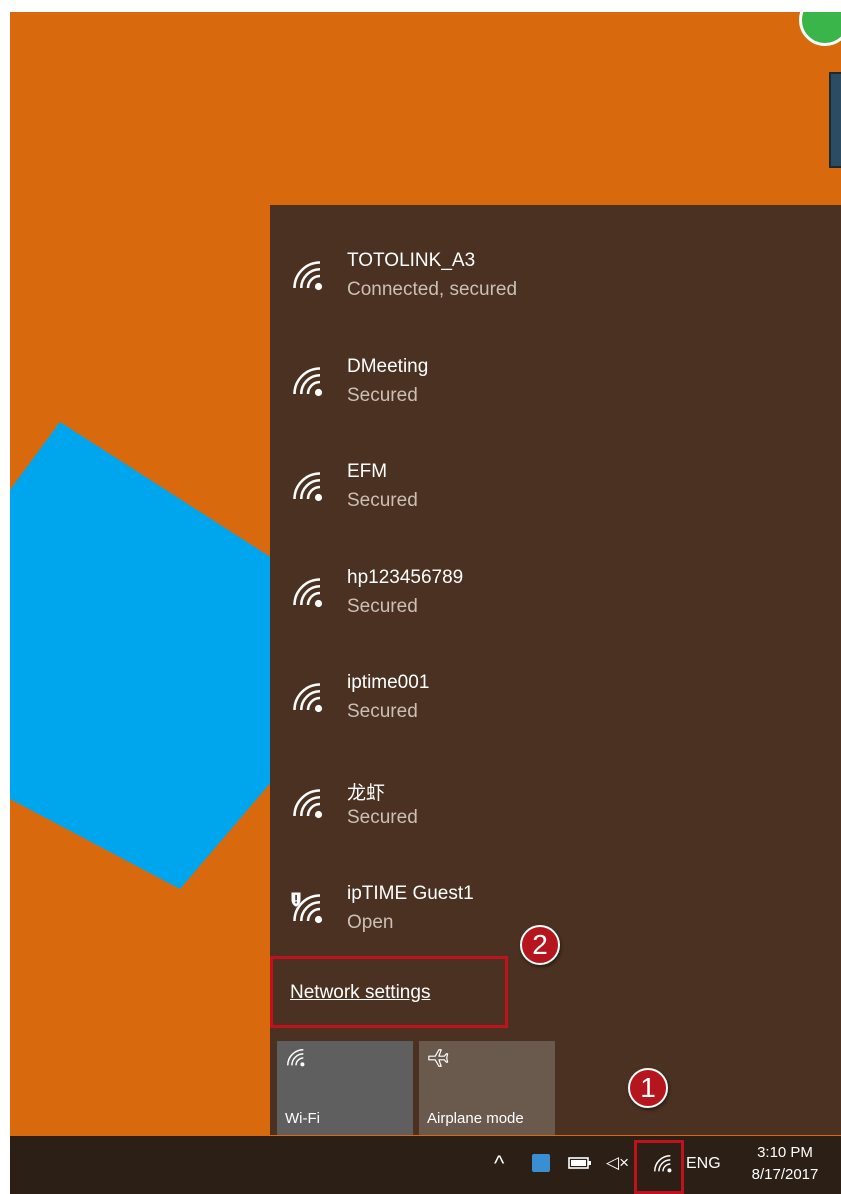  I want to click on wifi-network-item: iptime001 Secured, so click(555, 708).